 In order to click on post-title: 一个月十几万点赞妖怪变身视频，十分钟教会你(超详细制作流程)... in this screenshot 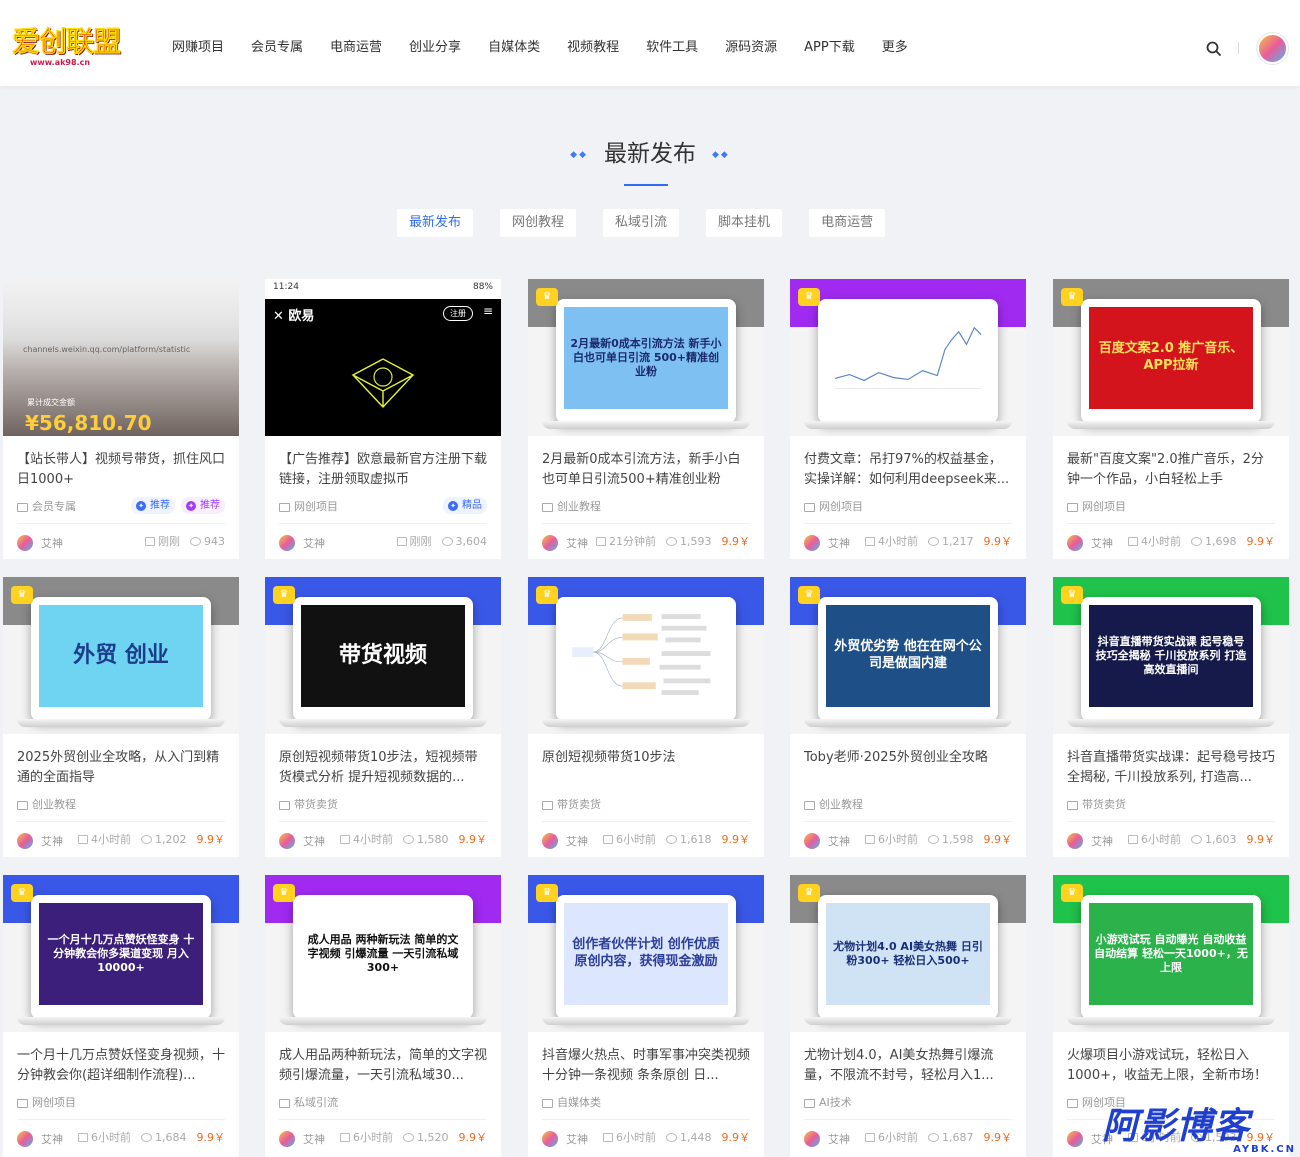, I will do `click(121, 1066)`.